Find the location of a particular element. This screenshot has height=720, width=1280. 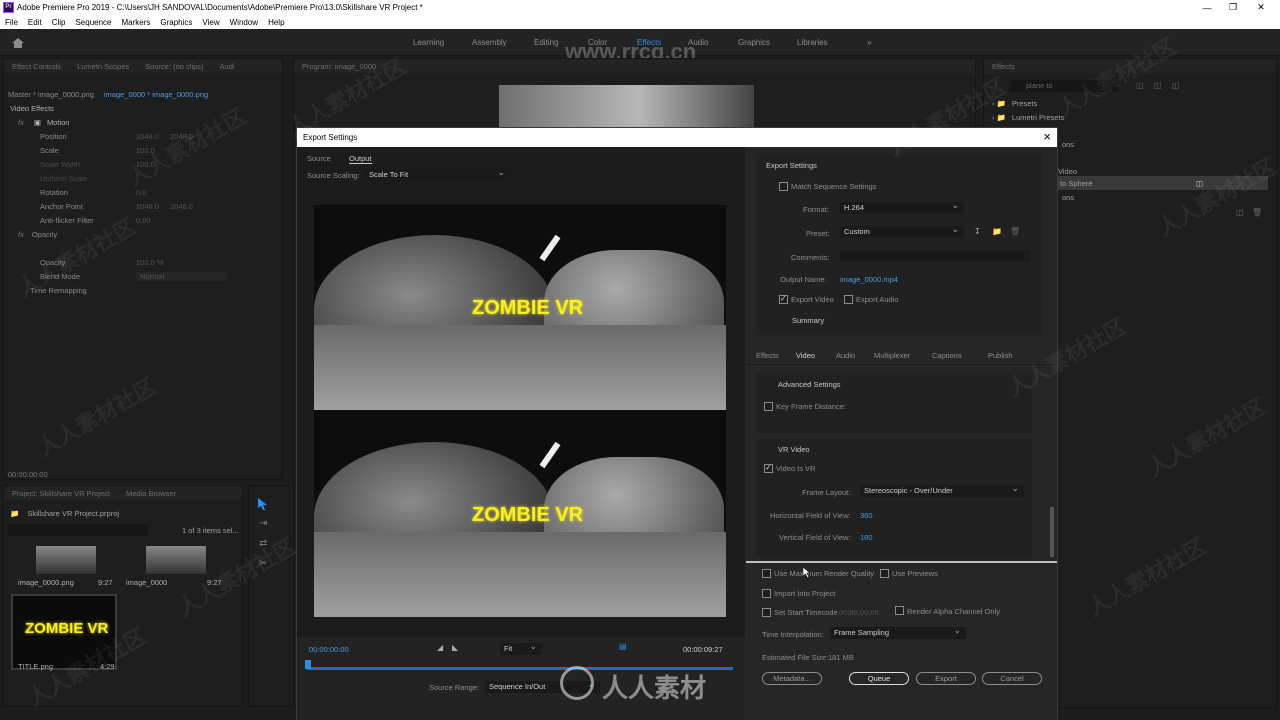

home-icon is located at coordinates (18, 43).